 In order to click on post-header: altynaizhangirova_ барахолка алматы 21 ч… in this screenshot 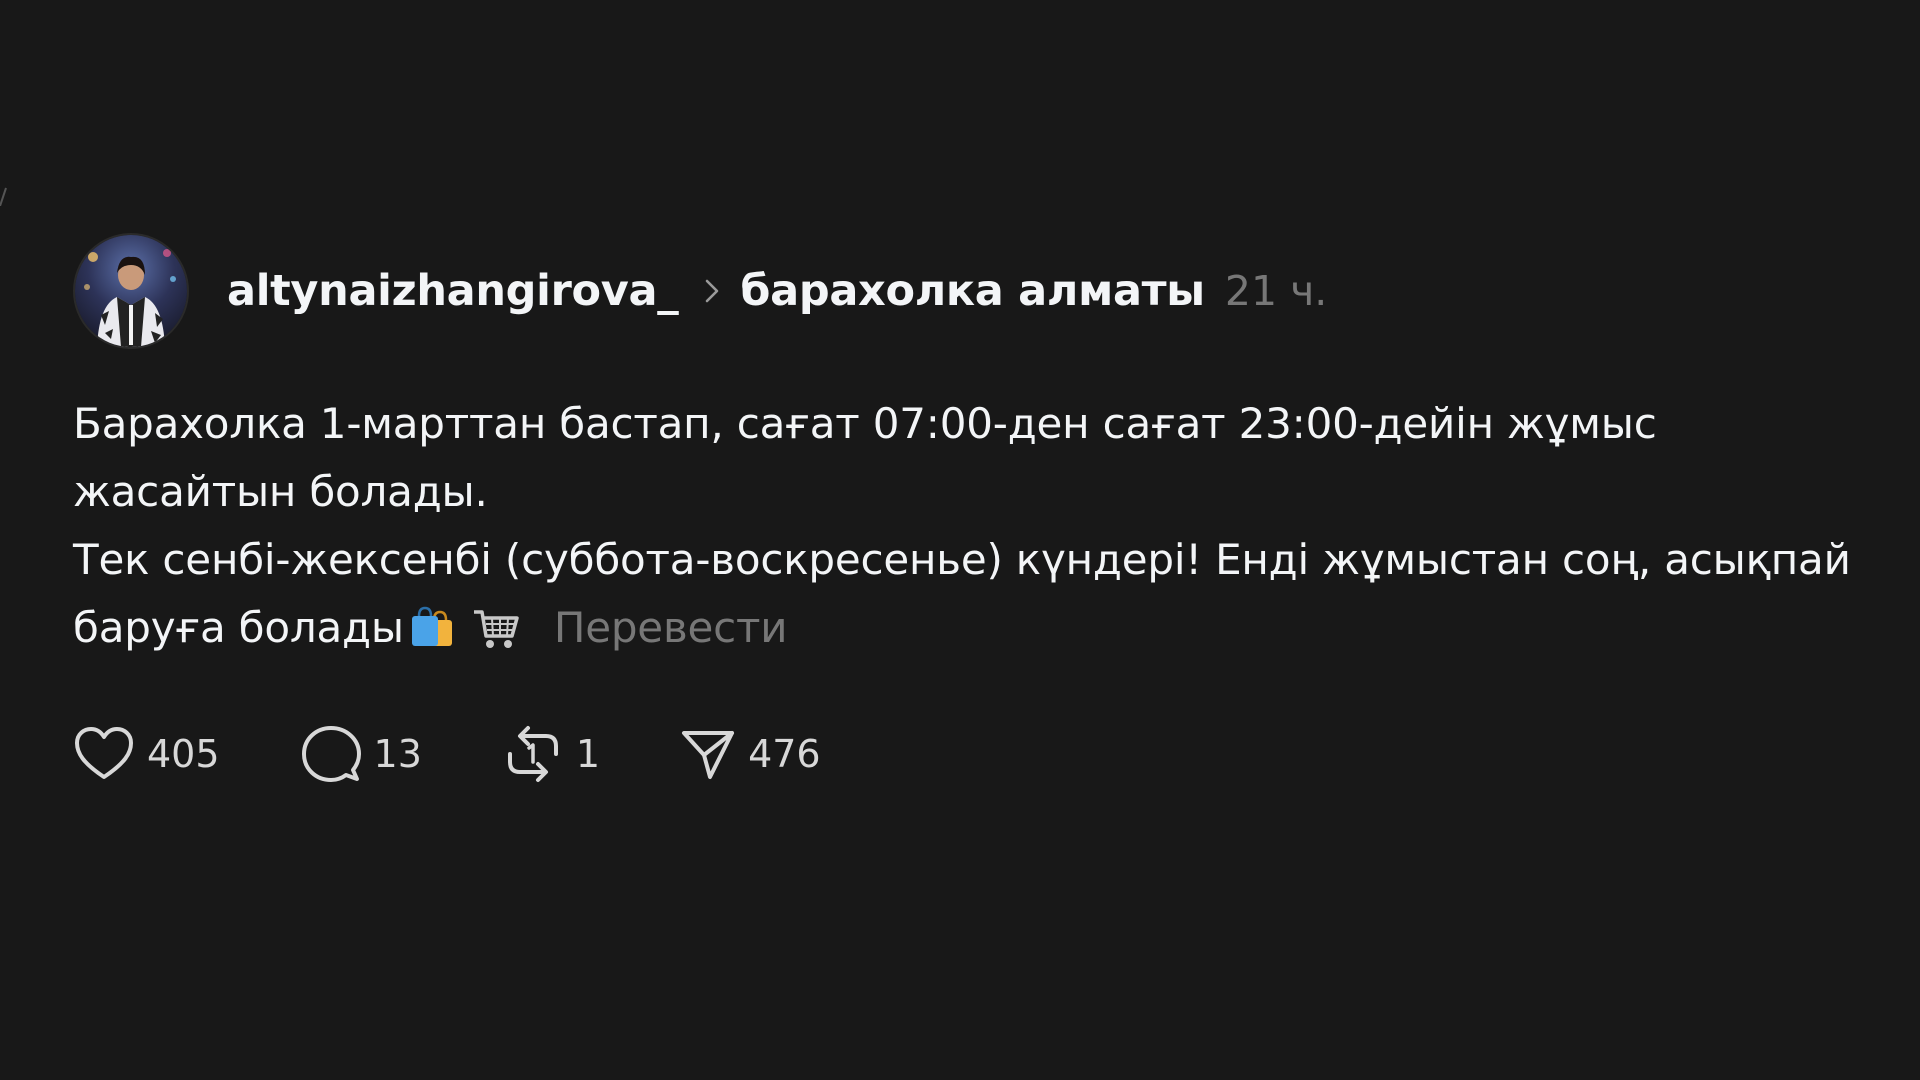, I will do `click(973, 291)`.